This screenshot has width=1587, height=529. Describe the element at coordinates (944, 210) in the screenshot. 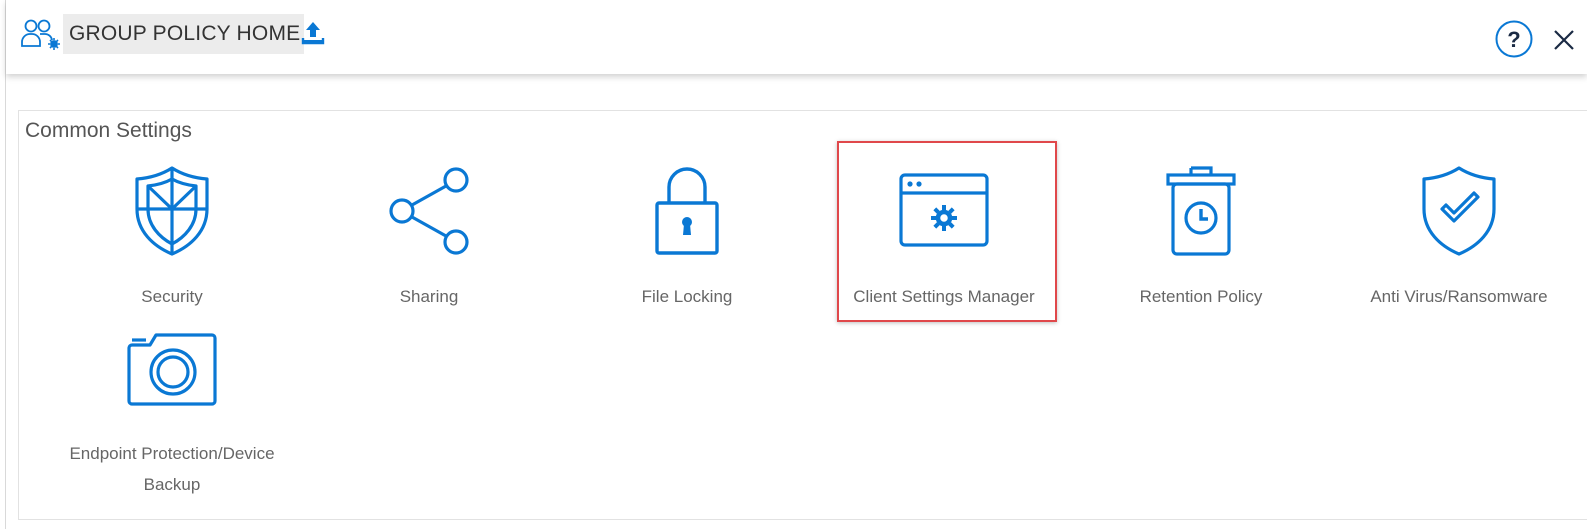

I see `window-gear-icon` at that location.